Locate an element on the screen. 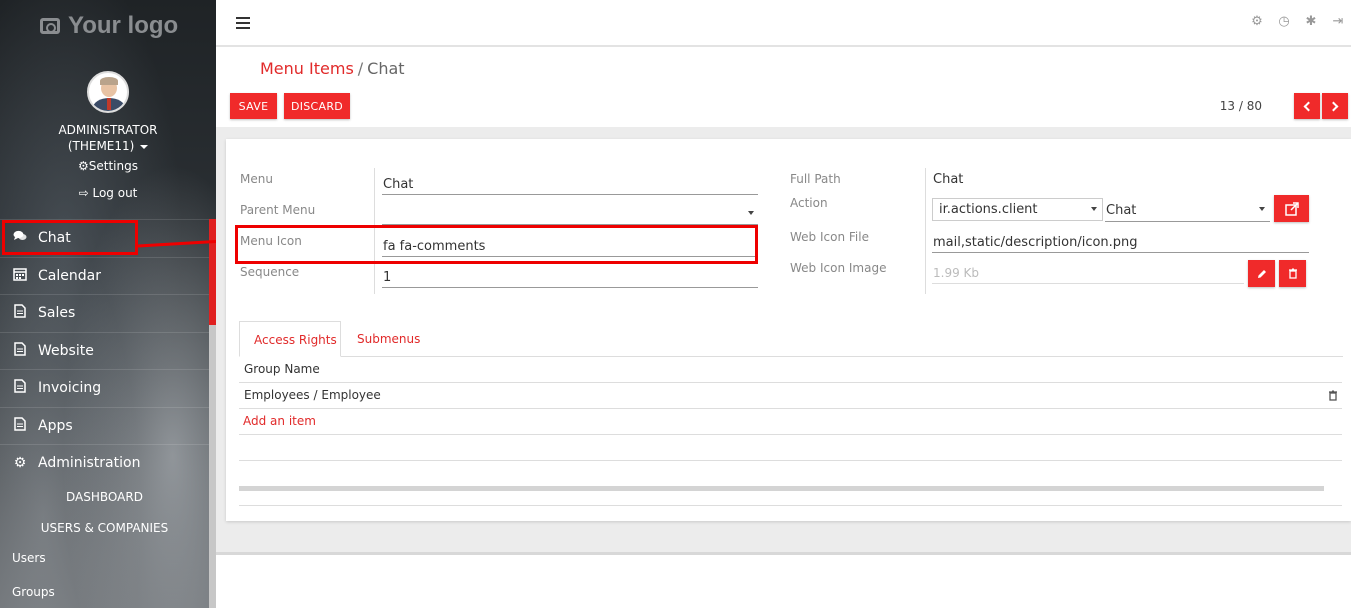 The height and width of the screenshot is (608, 1351). chevron-right-icon is located at coordinates (1333, 106).